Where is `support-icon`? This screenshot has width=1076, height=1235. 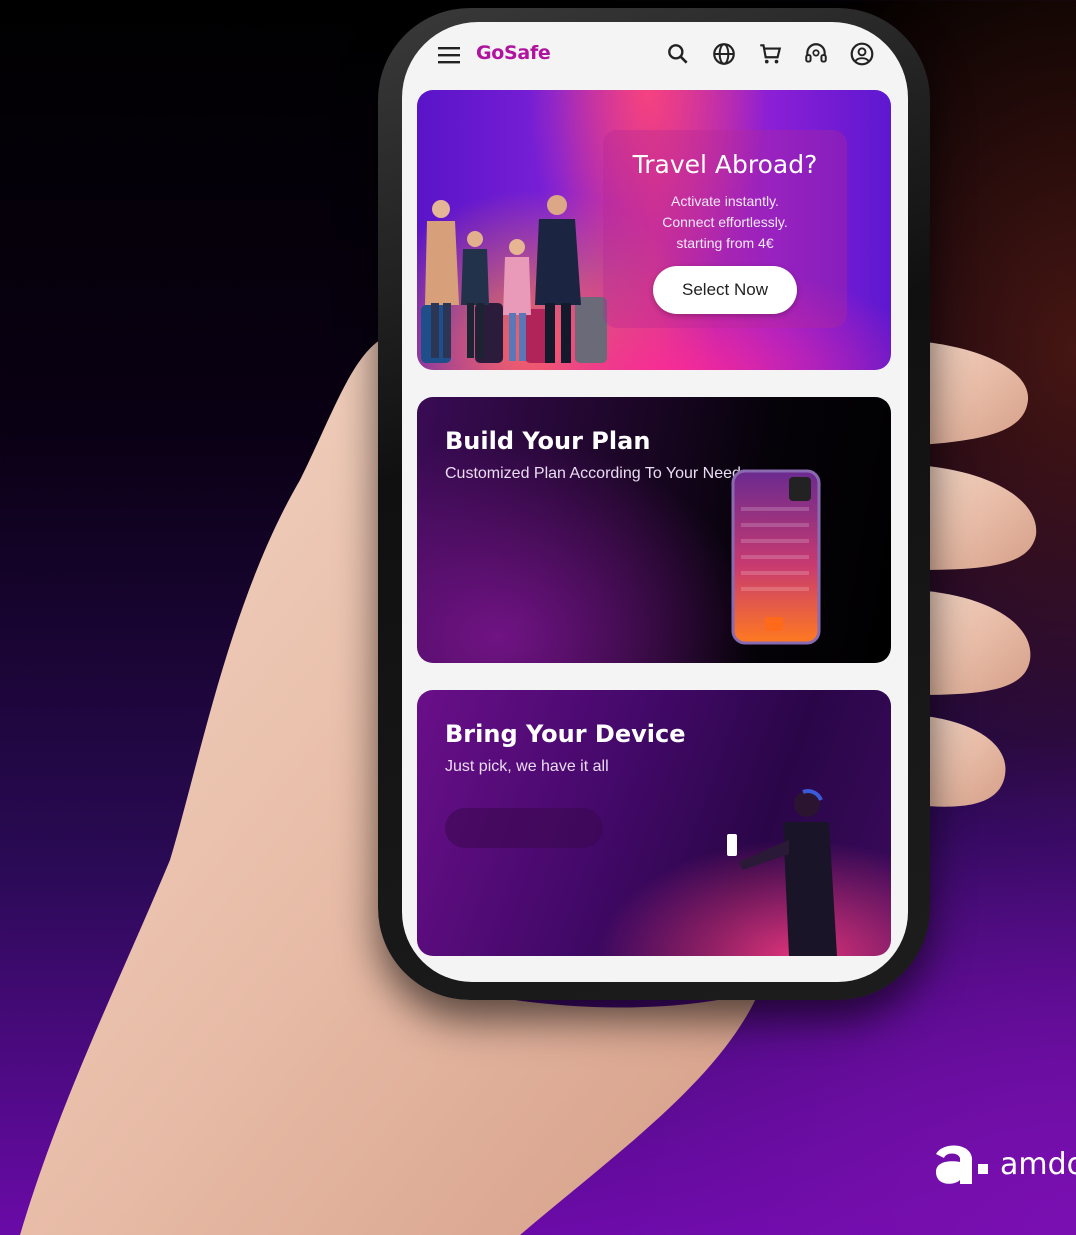
support-icon is located at coordinates (816, 54).